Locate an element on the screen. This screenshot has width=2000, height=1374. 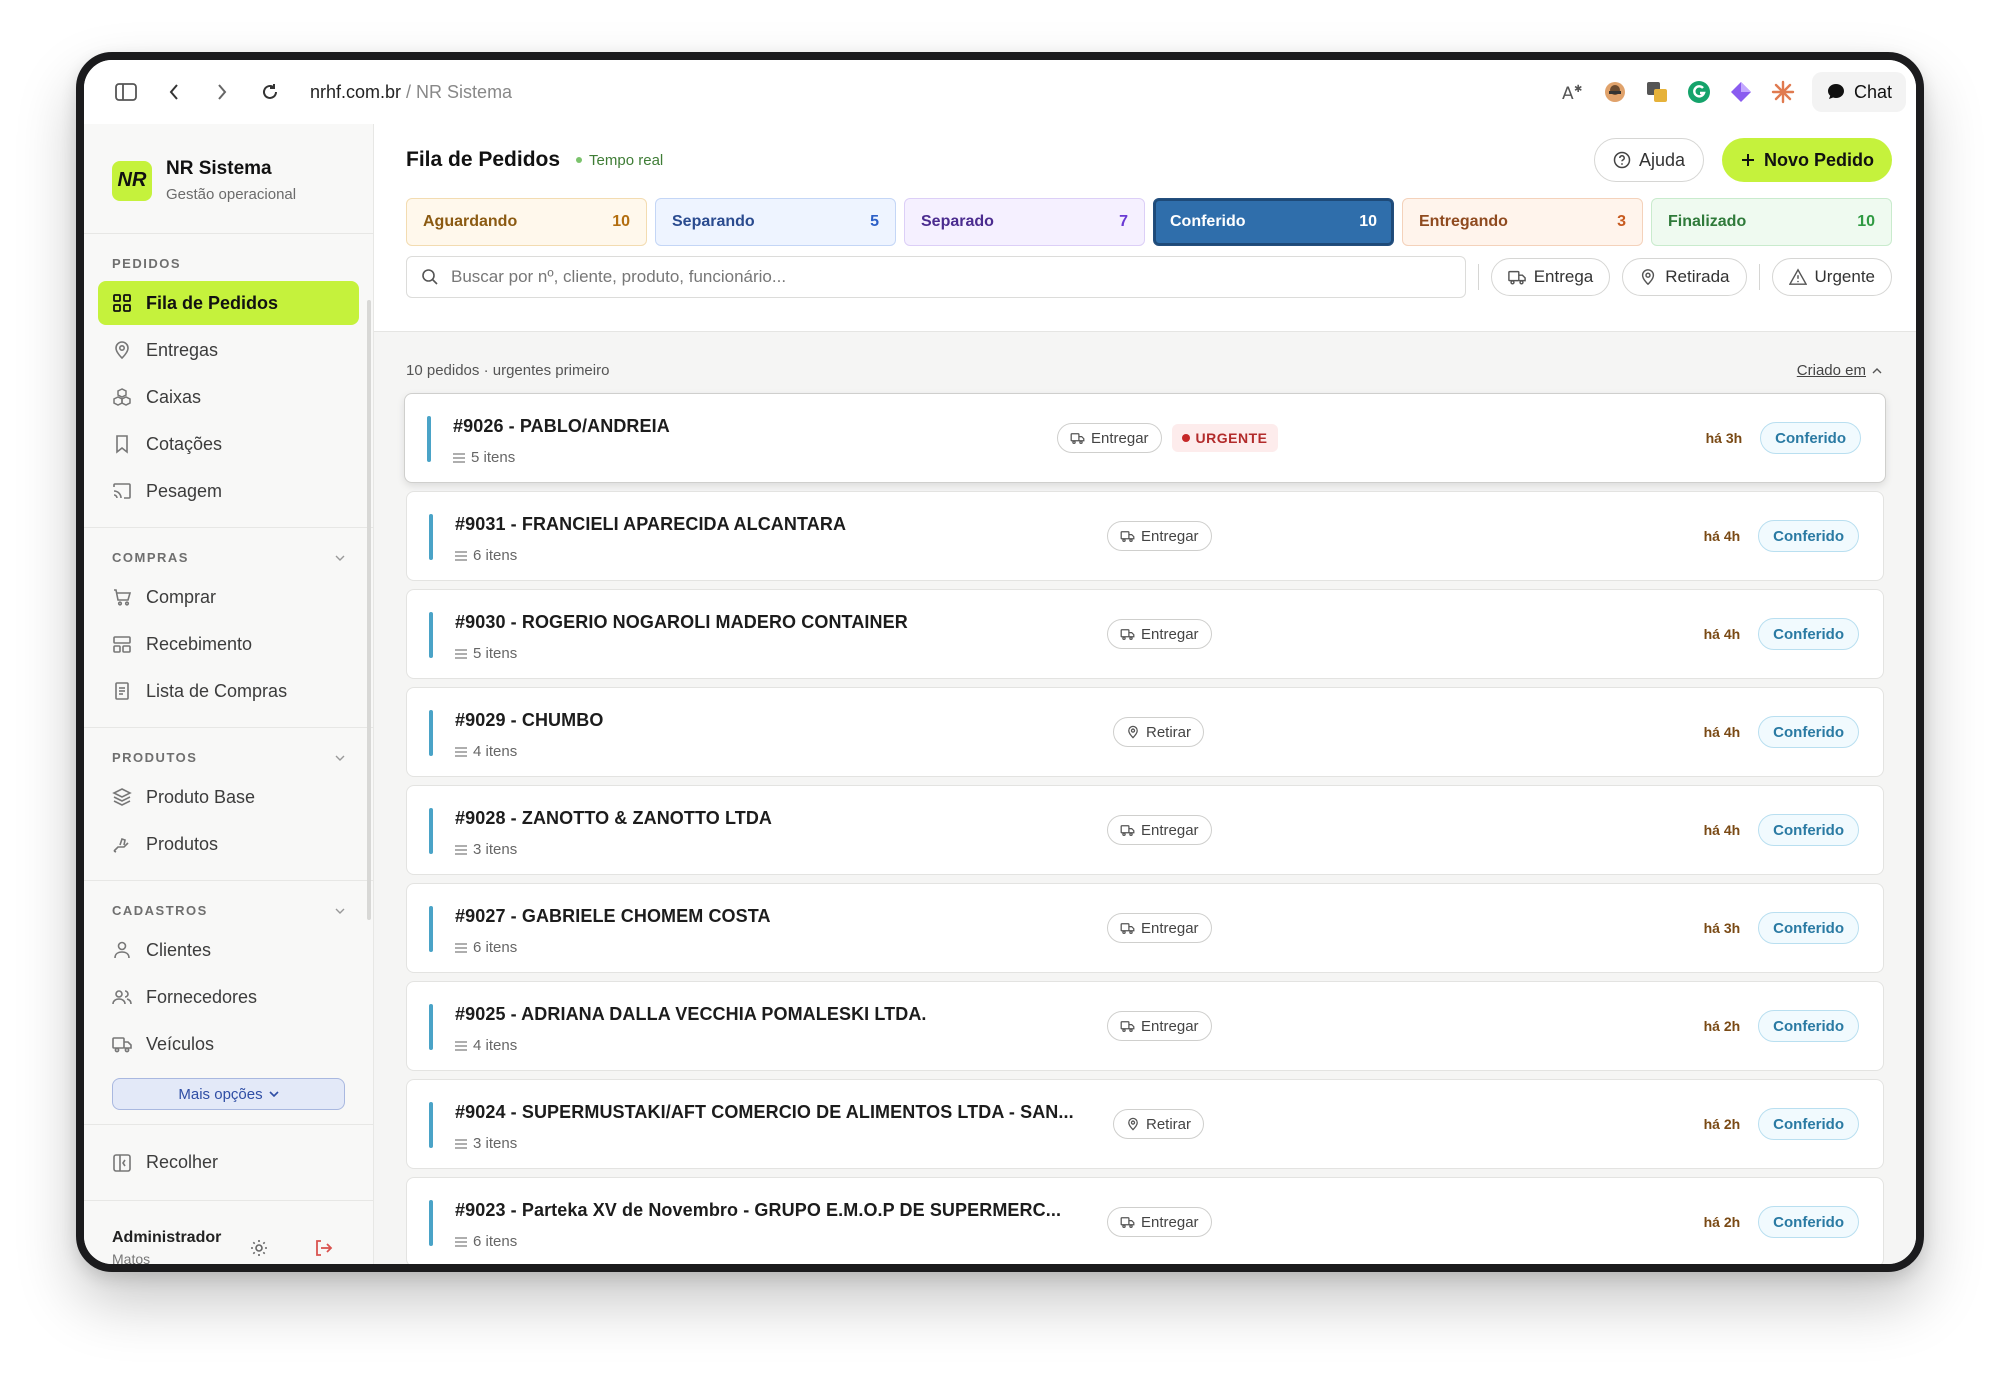
chevron-up-icon is located at coordinates (1877, 370).